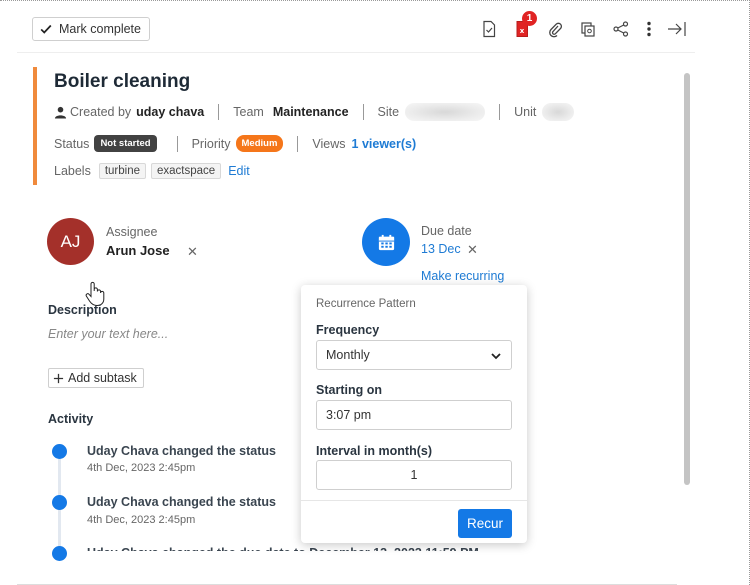 This screenshot has height=585, width=750. I want to click on vertical-scrollbar, so click(687, 279).